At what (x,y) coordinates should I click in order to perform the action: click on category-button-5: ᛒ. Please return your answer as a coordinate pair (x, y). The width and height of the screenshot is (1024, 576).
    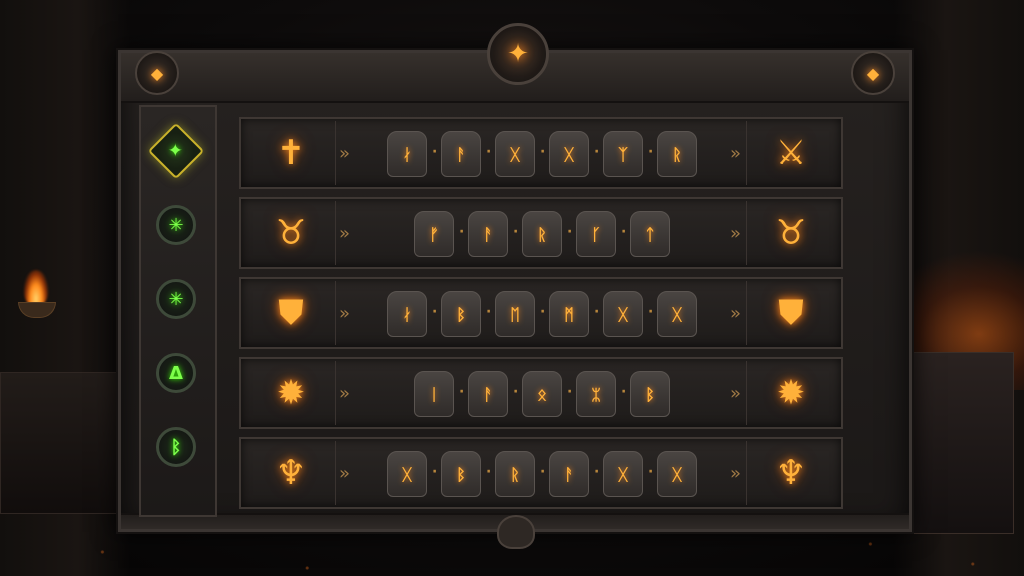
    Looking at the image, I should click on (176, 447).